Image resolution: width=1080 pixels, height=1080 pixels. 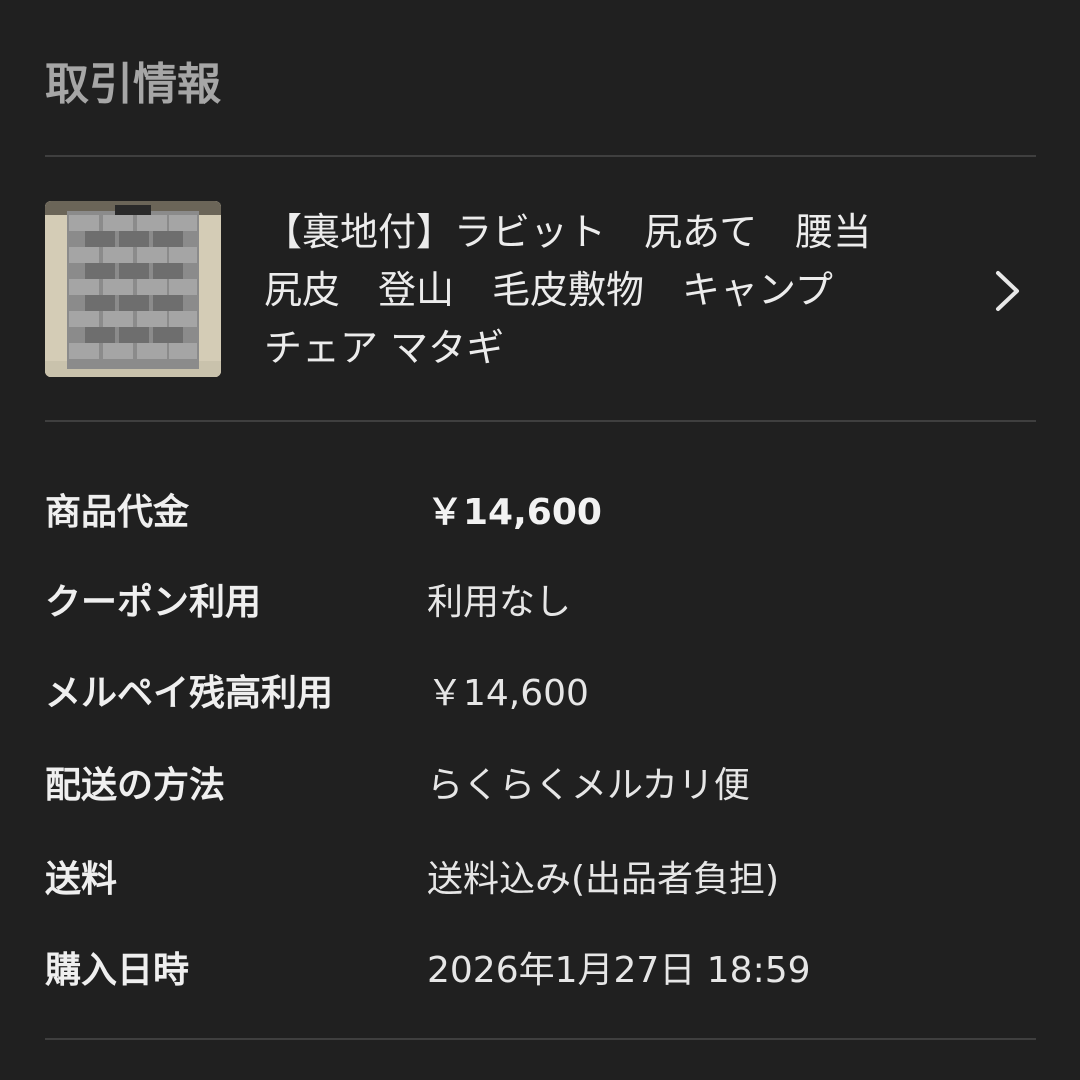 I want to click on purchase-date-label: 購入日時, so click(x=117, y=970).